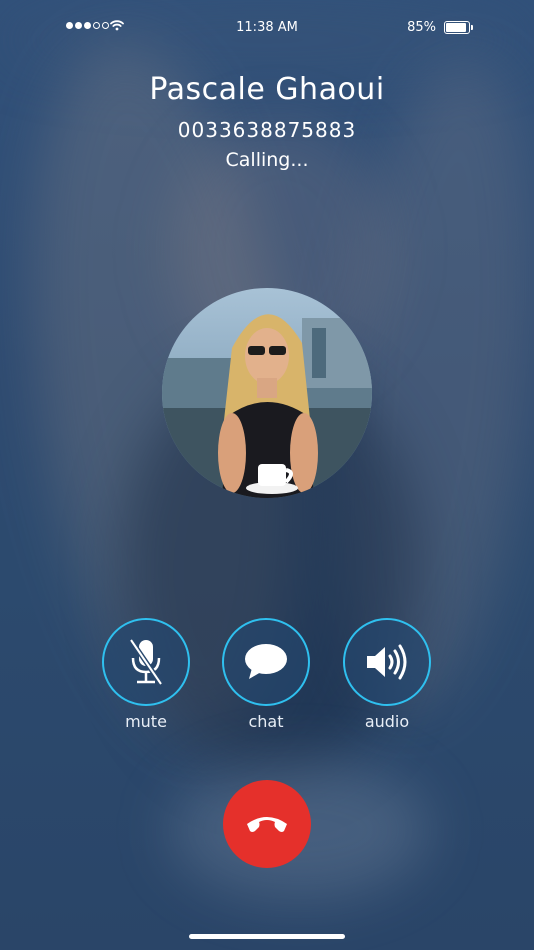 This screenshot has width=534, height=950. I want to click on caller-avatar, so click(267, 393).